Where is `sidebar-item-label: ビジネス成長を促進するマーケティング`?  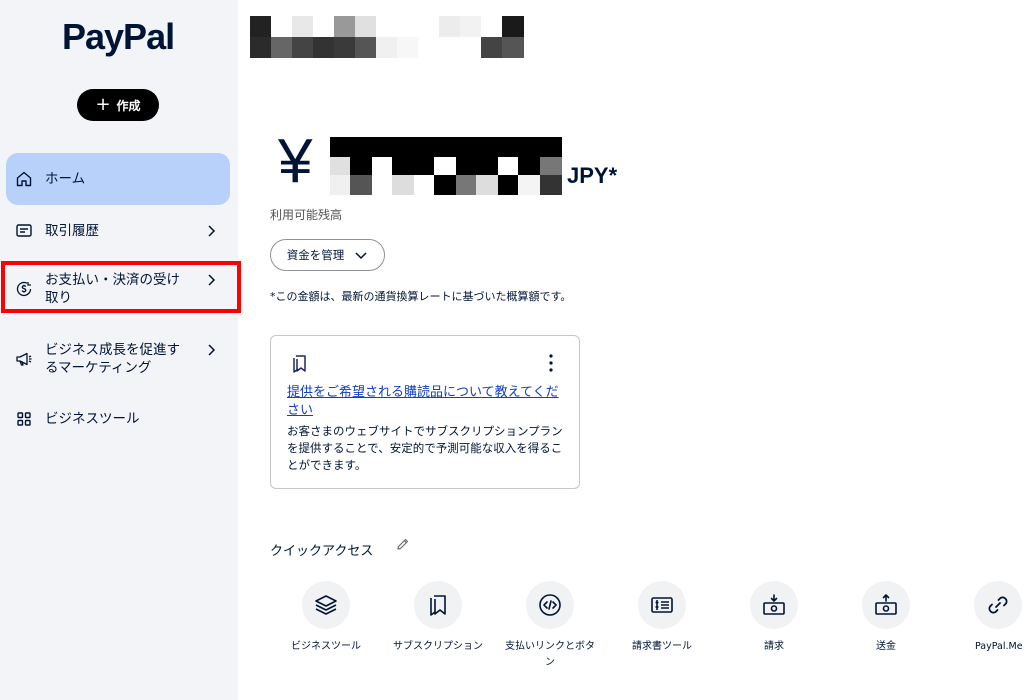
sidebar-item-label: ビジネス成長を促進するマーケティング is located at coordinates (112, 359).